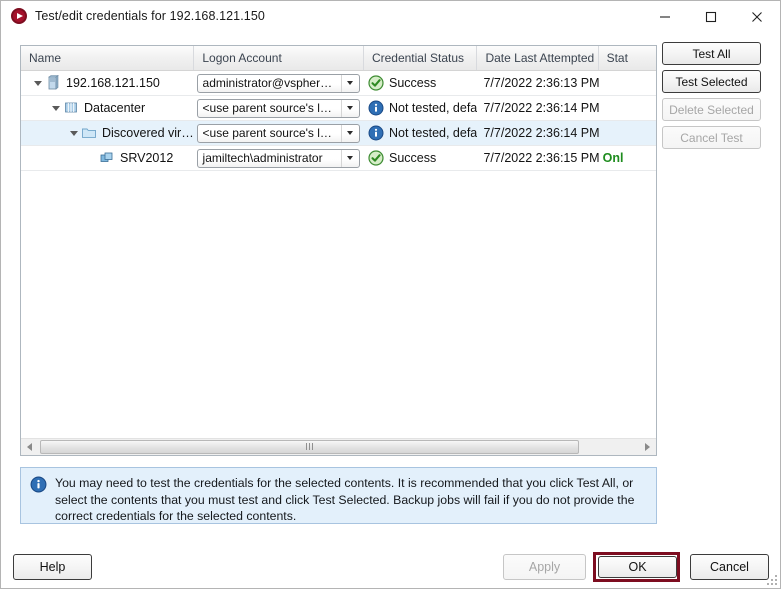 The width and height of the screenshot is (781, 589). What do you see at coordinates (757, 16) in the screenshot?
I see `close-icon` at bounding box center [757, 16].